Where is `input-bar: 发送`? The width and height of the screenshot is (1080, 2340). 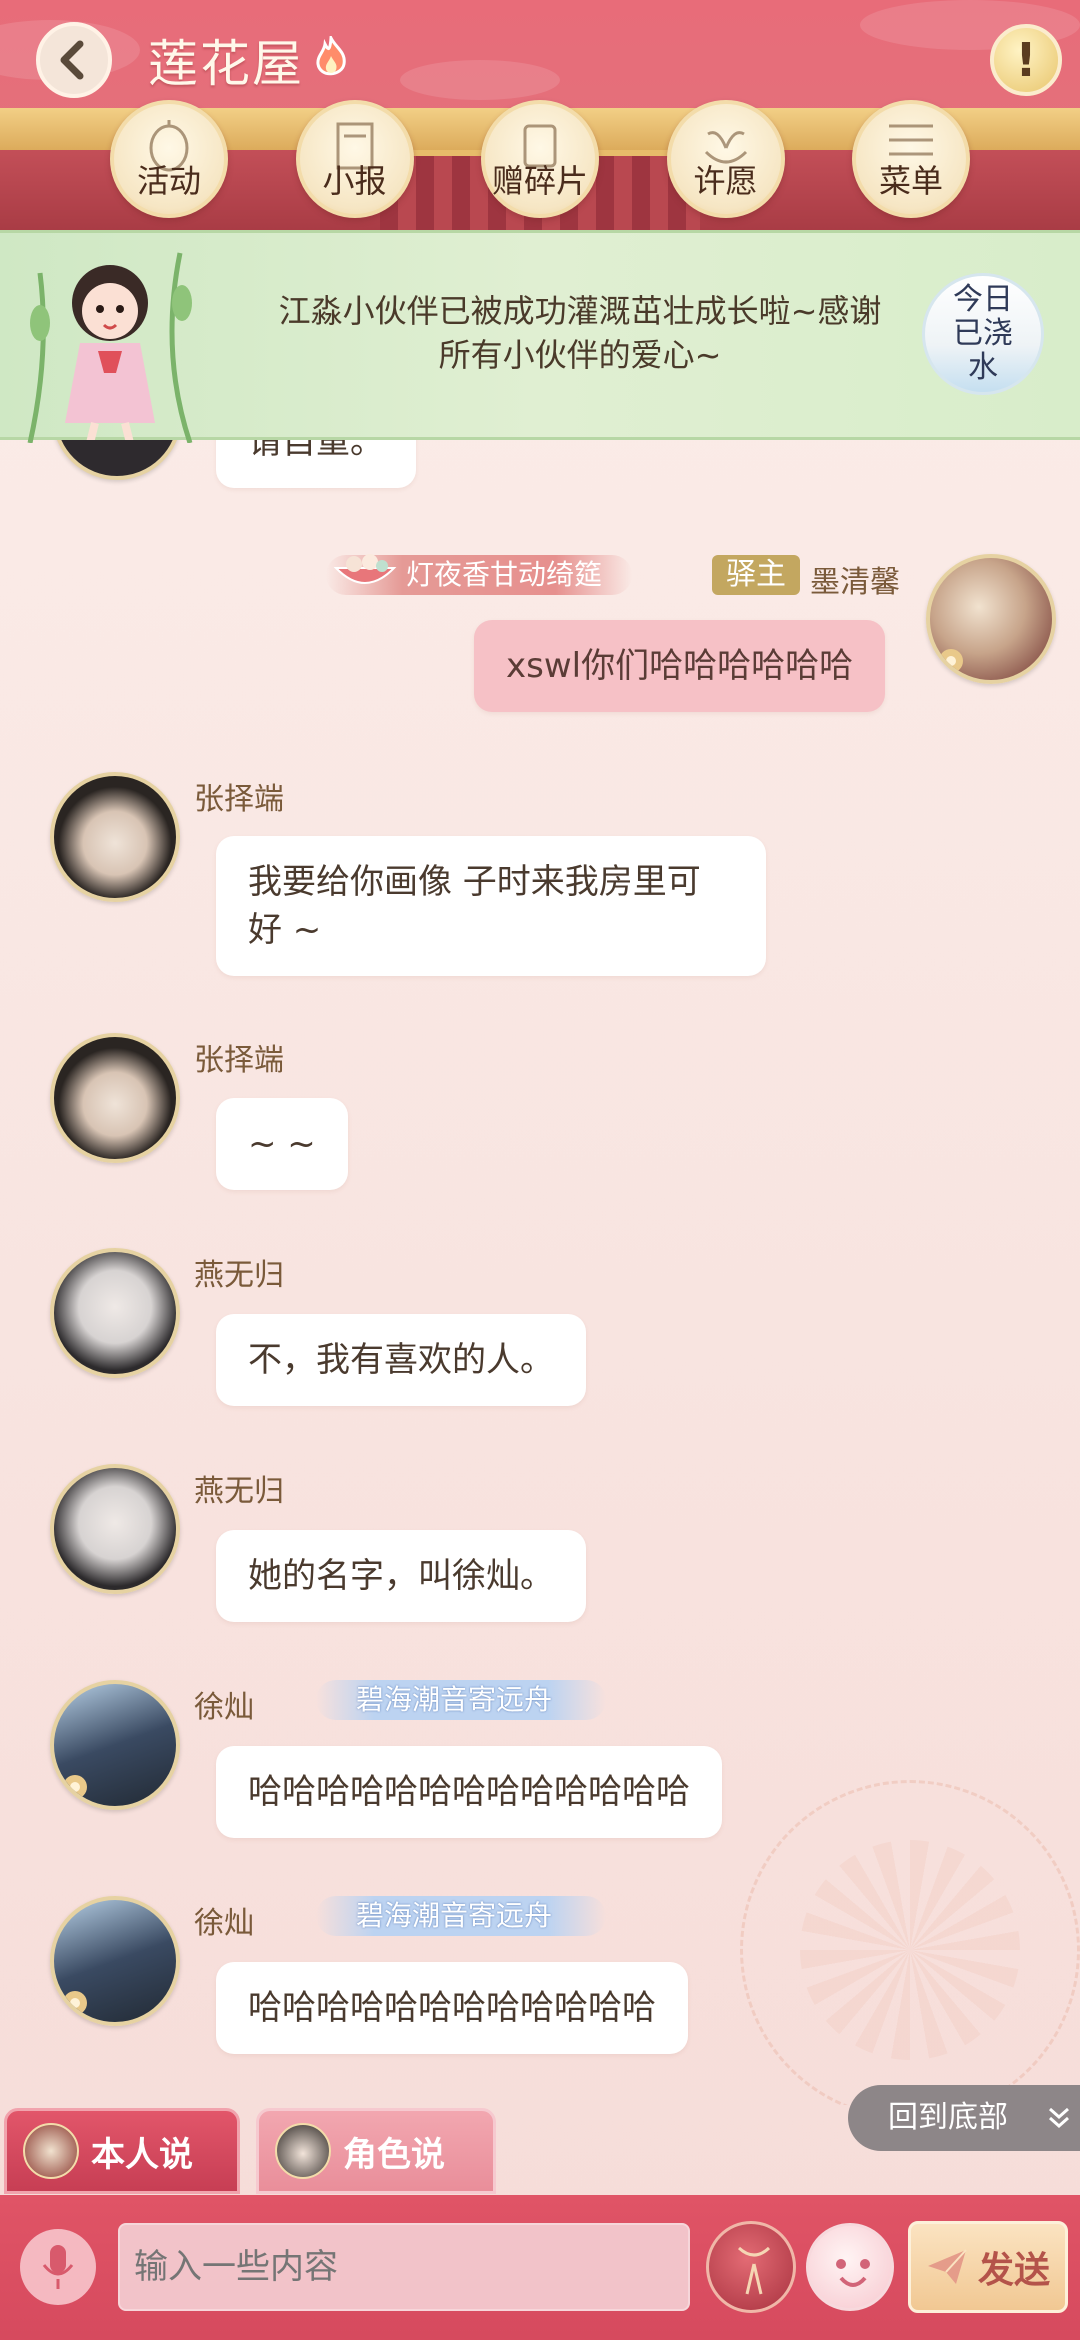
input-bar: 发送 is located at coordinates (540, 2267).